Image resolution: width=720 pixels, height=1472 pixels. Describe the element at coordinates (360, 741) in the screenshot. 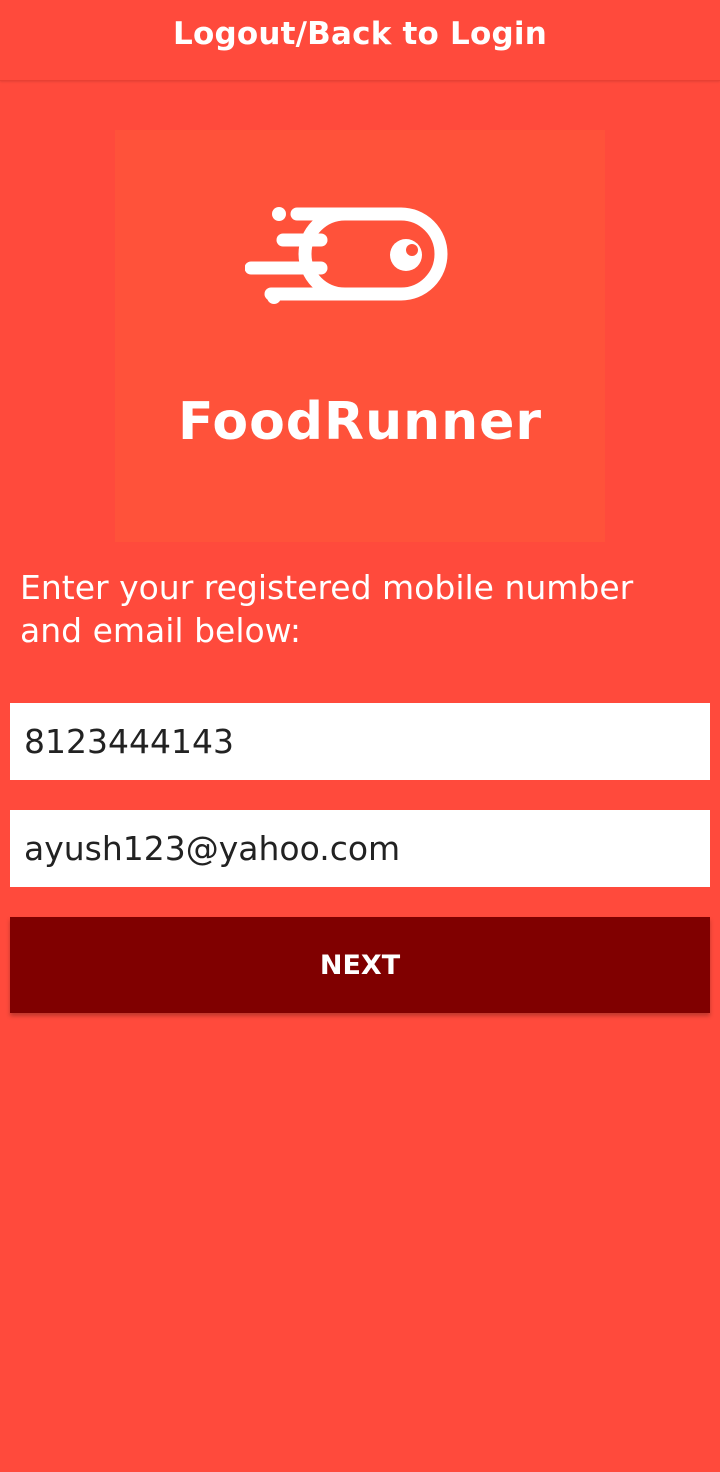

I see `mobile-number-field` at that location.